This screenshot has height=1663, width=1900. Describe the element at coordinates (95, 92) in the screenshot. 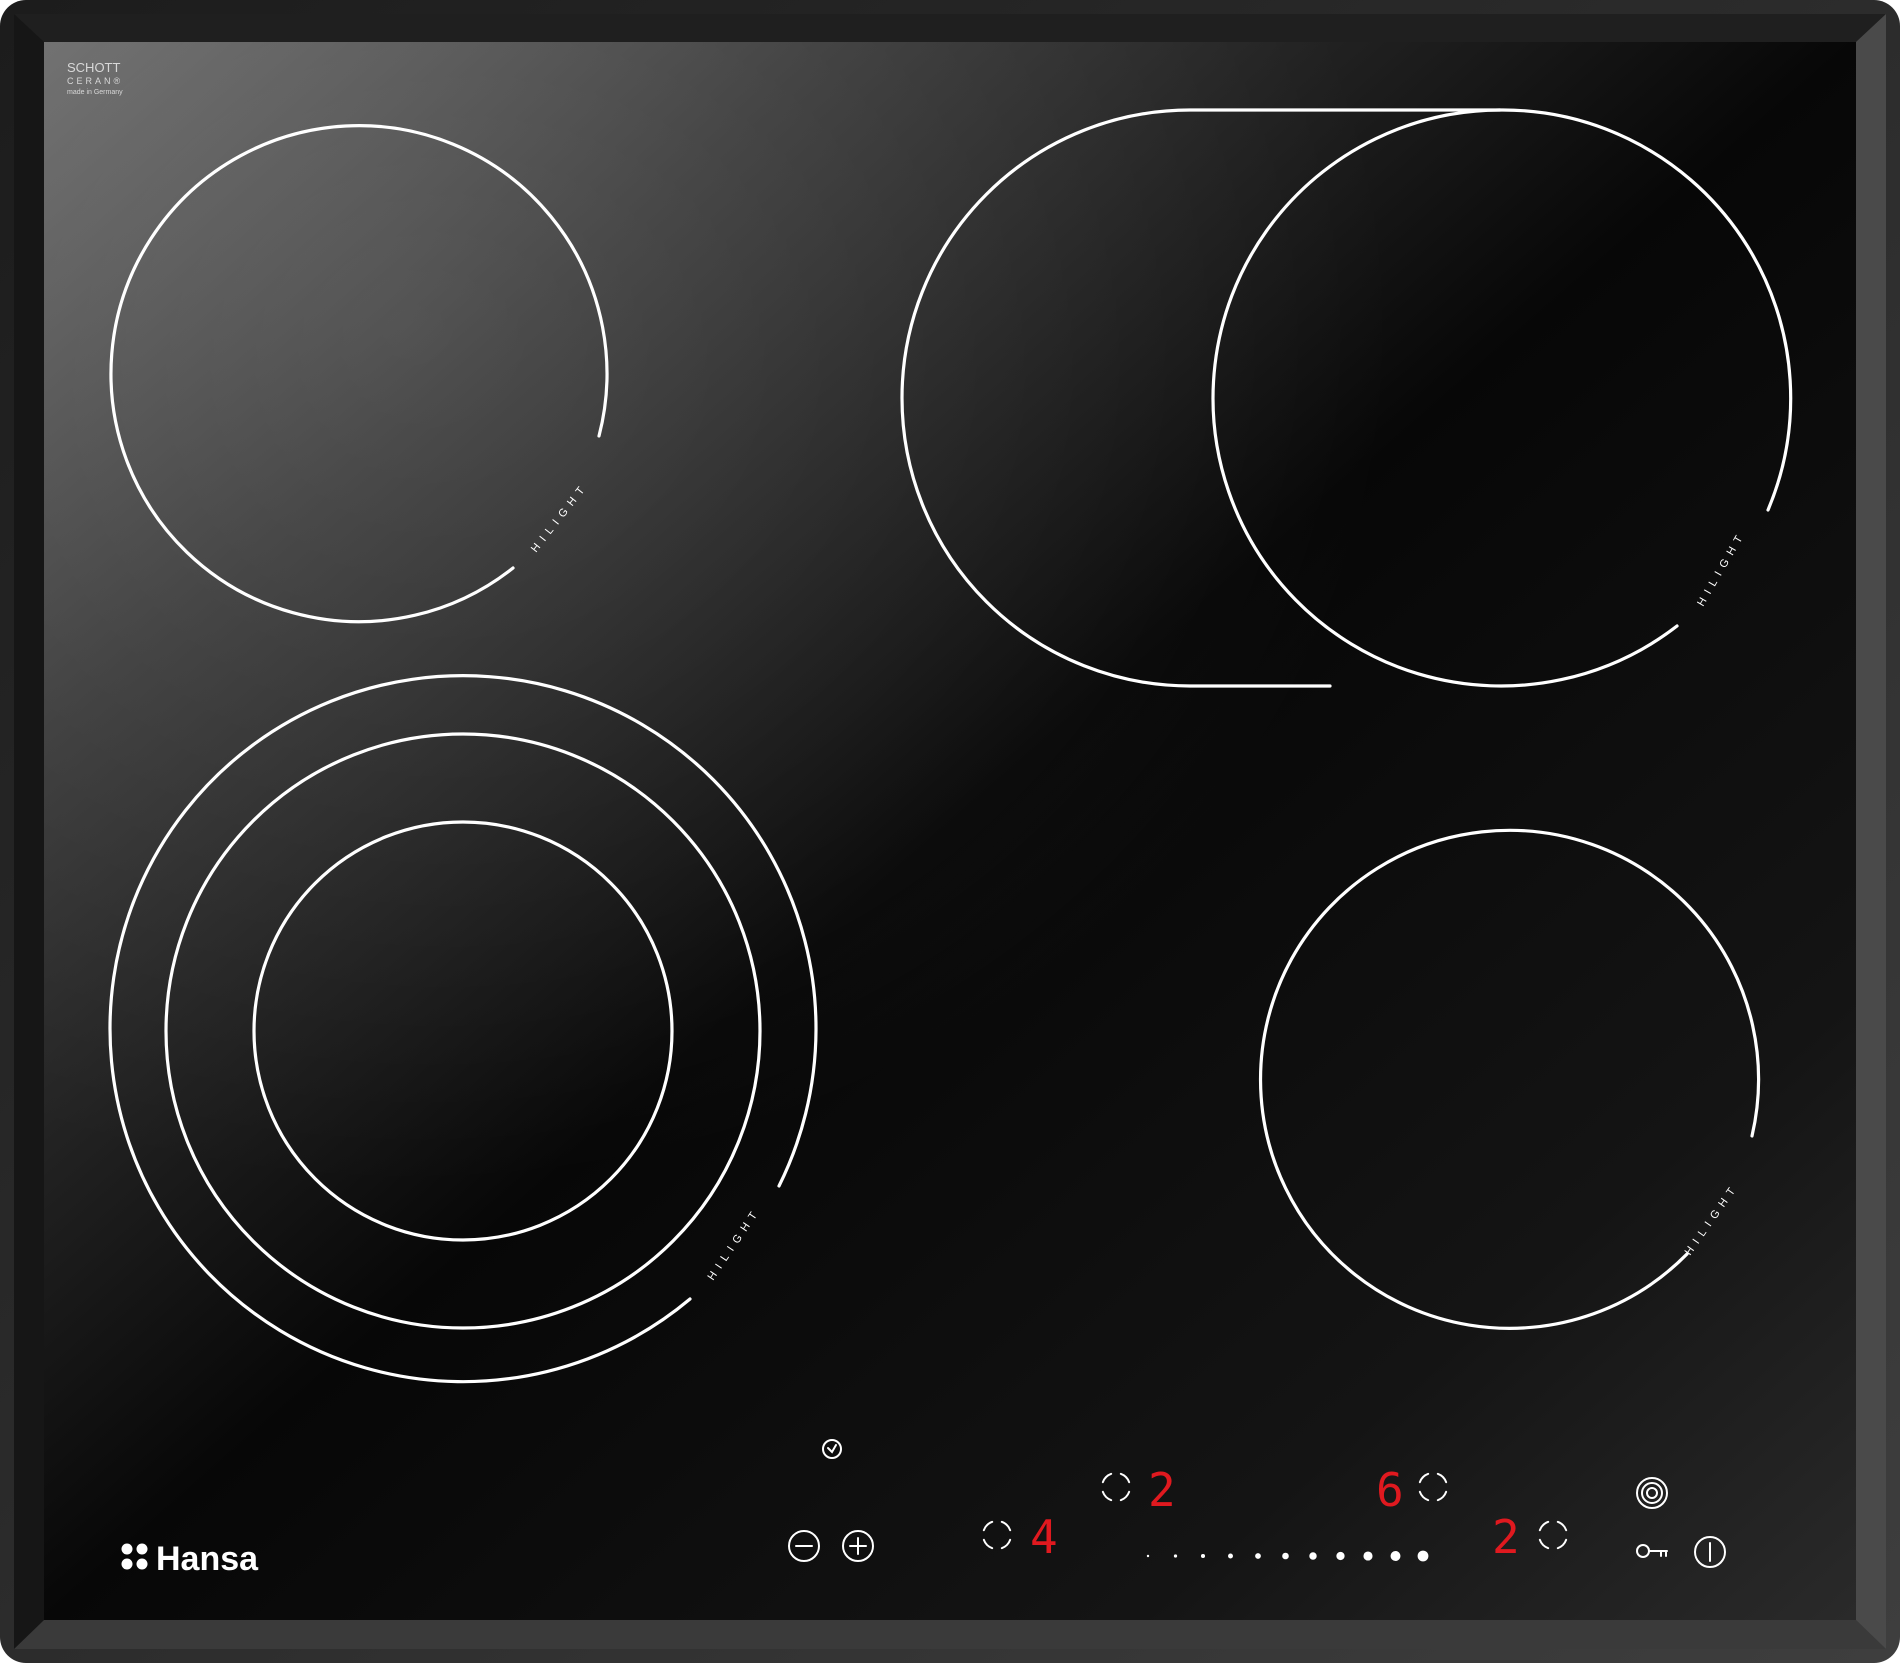

I see `glass-label-line3: made in Germany` at that location.